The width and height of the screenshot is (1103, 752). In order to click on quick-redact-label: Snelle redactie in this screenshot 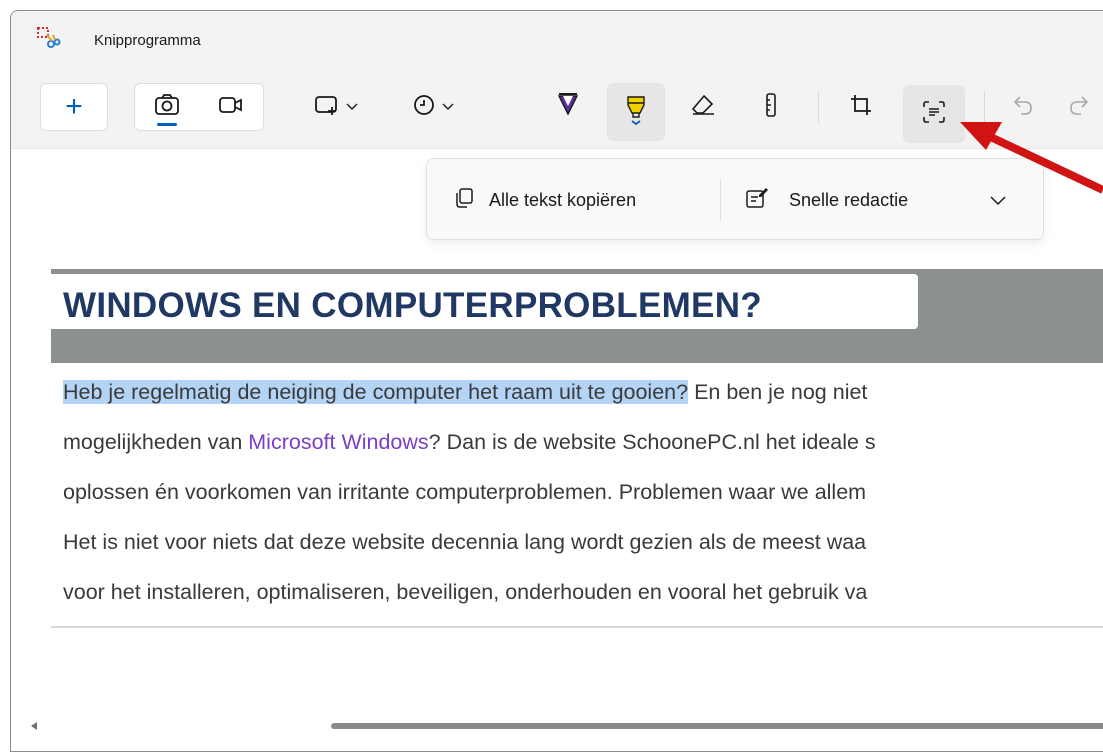, I will do `click(849, 199)`.